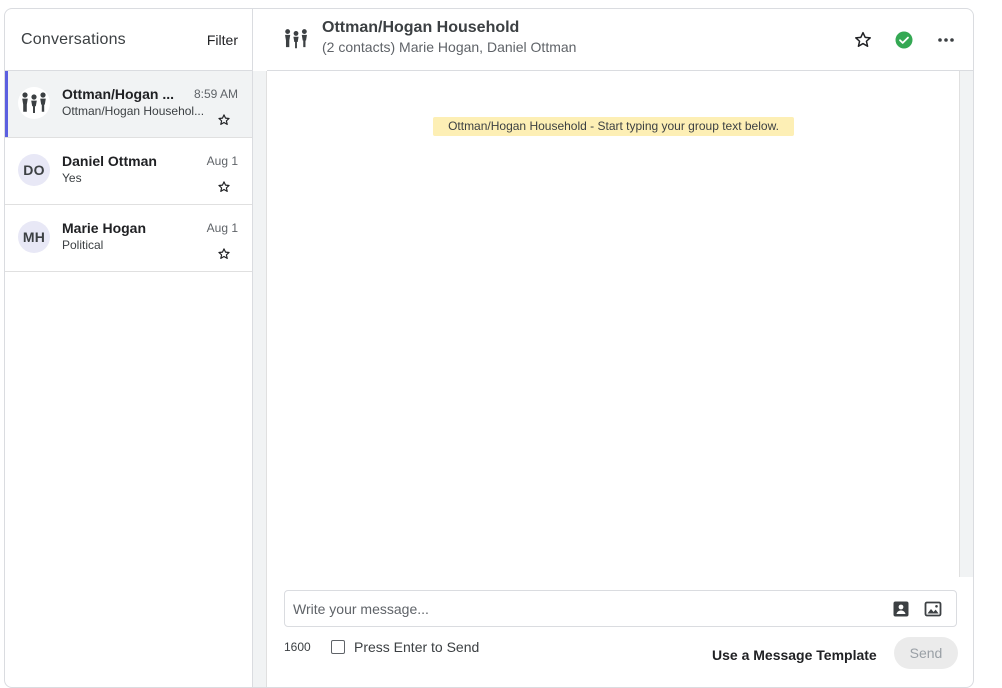  Describe the element at coordinates (966, 324) in the screenshot. I see `thread-scrollbar` at that location.